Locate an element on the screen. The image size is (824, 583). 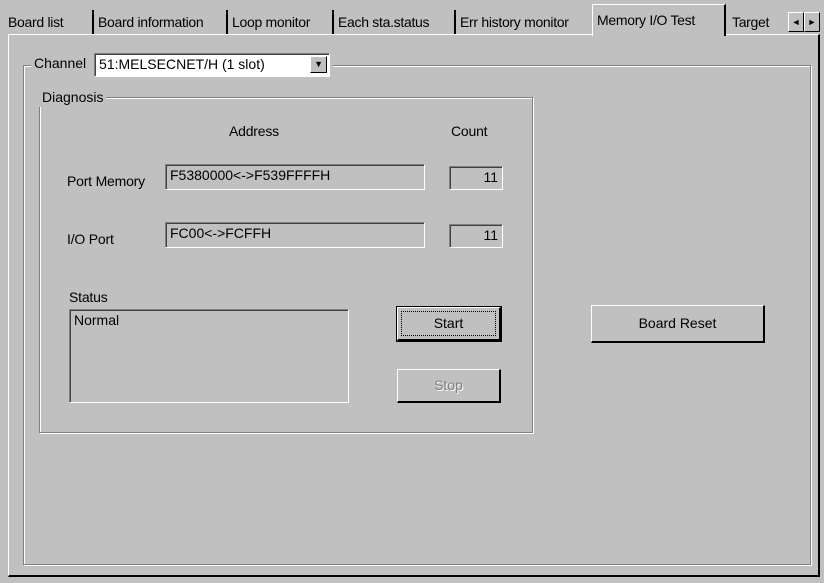
tab-label: Board information is located at coordinates (151, 22).